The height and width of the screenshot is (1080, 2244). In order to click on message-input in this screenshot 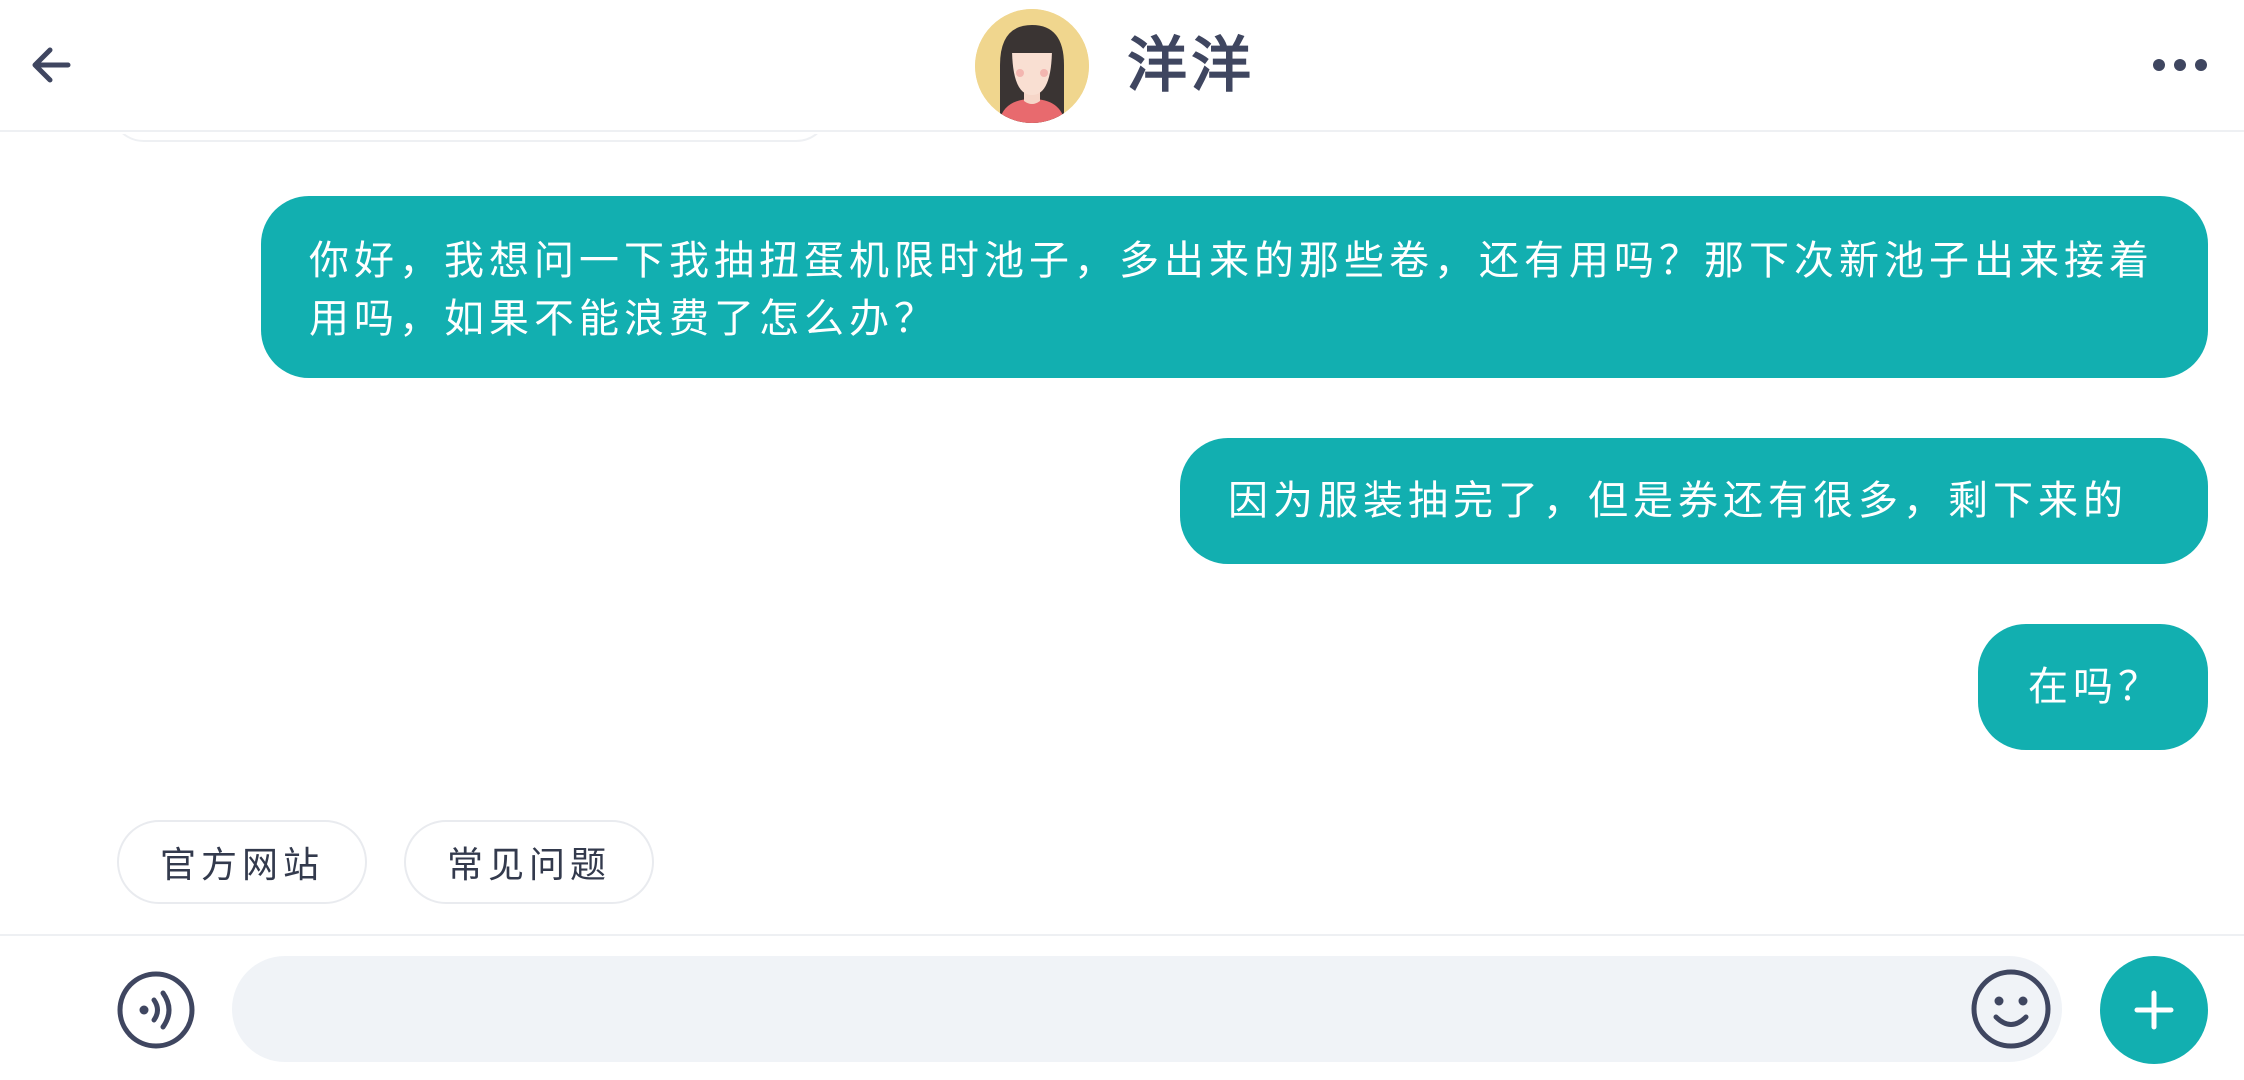, I will do `click(1147, 1009)`.